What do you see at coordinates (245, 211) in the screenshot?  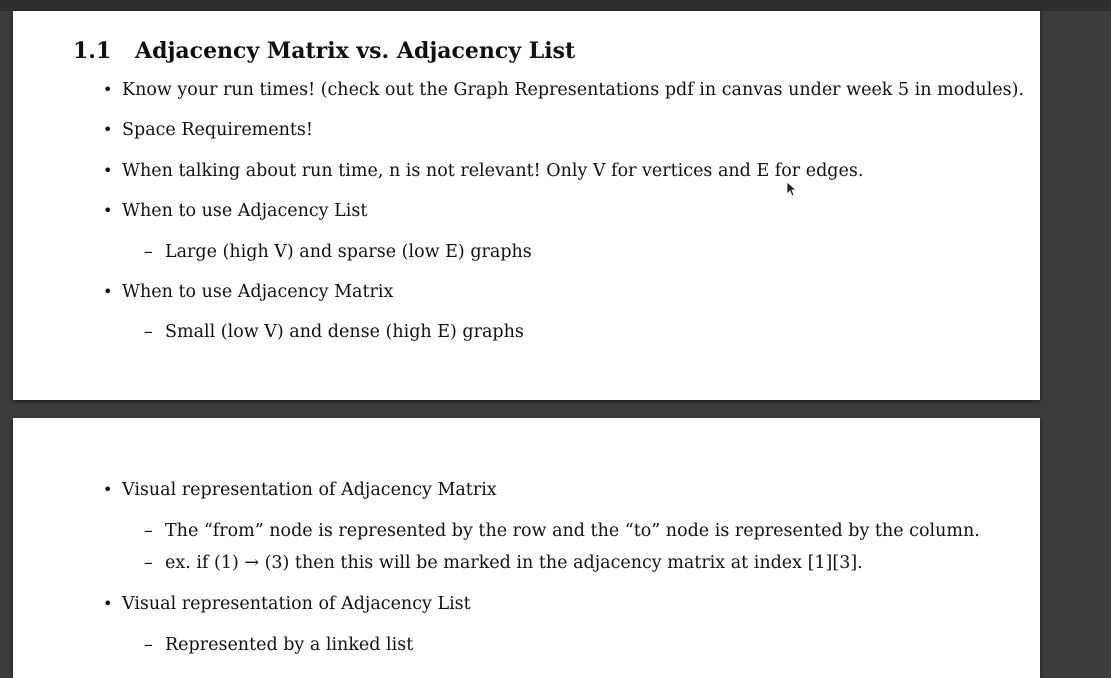 I see `list-item-text: When to use Adjacency List` at bounding box center [245, 211].